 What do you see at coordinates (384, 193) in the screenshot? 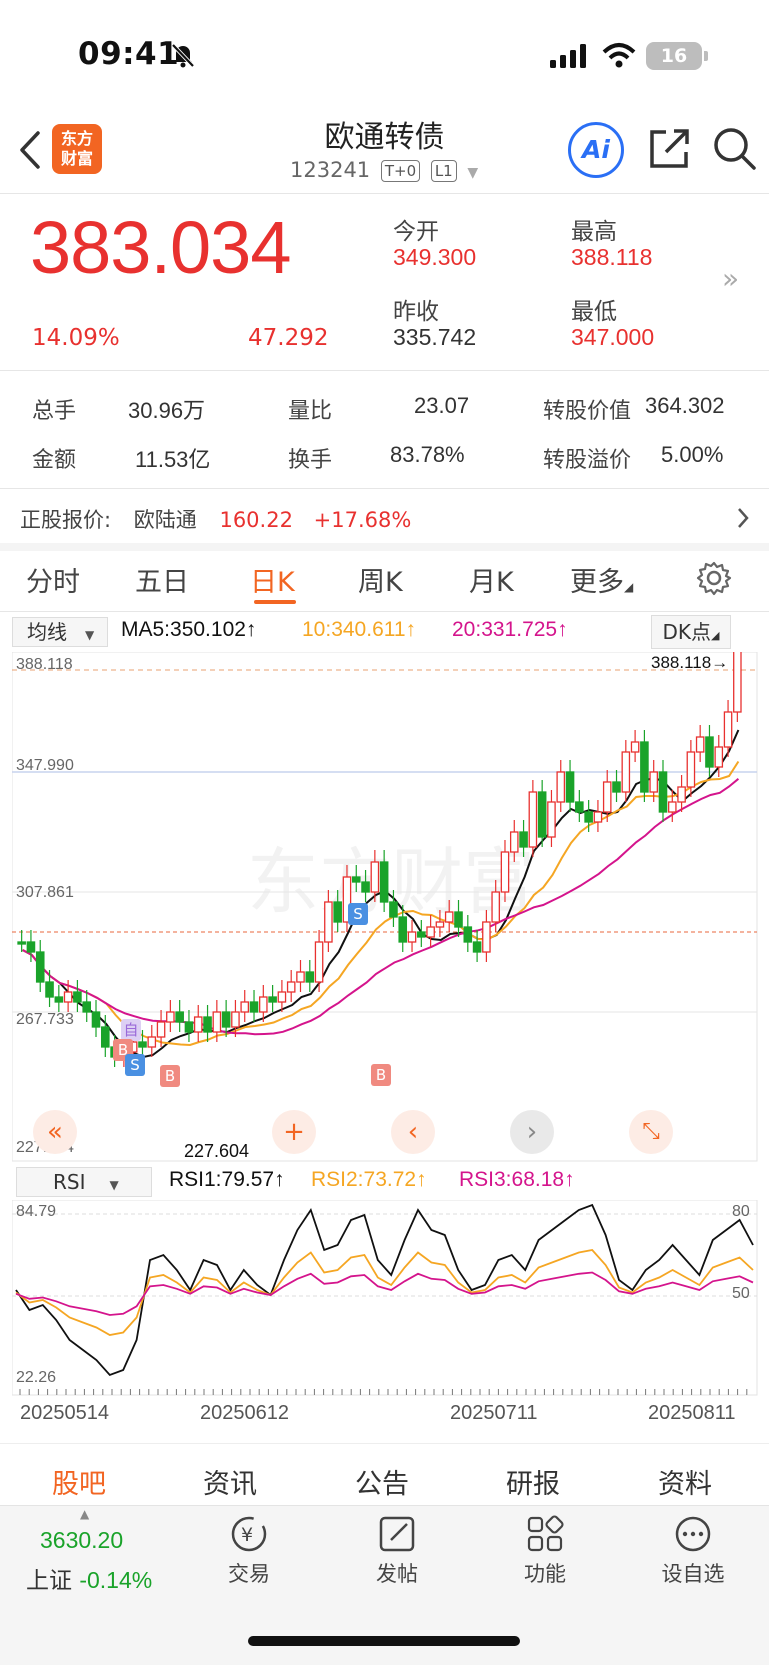
I see `header-divider` at bounding box center [384, 193].